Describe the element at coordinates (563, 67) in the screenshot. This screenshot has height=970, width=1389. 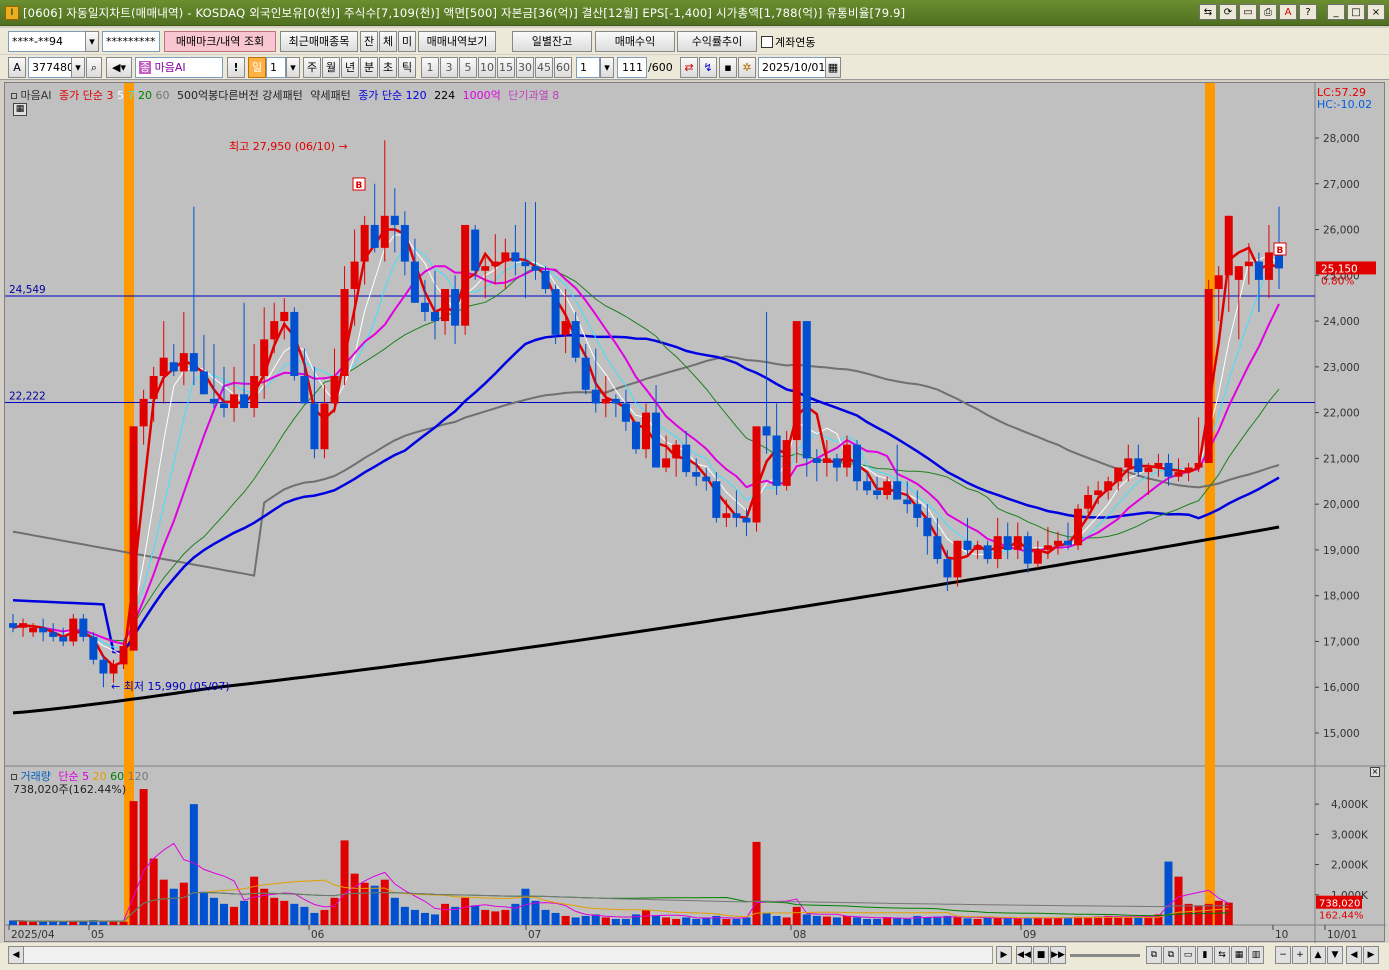
I see `interval-button-7: 60` at that location.